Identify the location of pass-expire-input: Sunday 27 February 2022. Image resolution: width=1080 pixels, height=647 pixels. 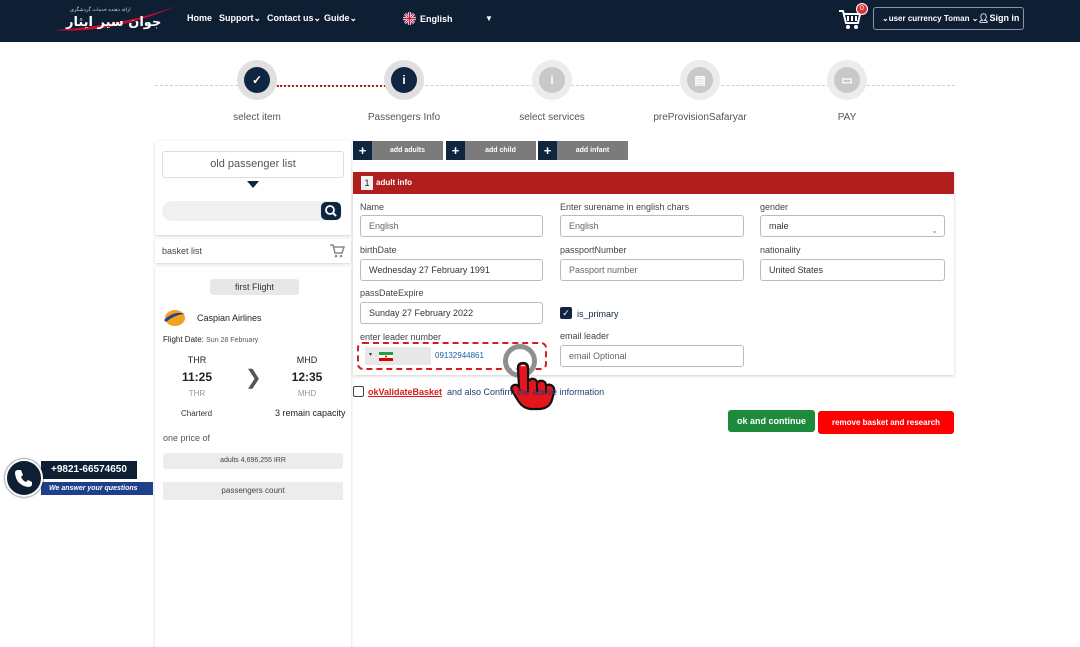
(451, 313).